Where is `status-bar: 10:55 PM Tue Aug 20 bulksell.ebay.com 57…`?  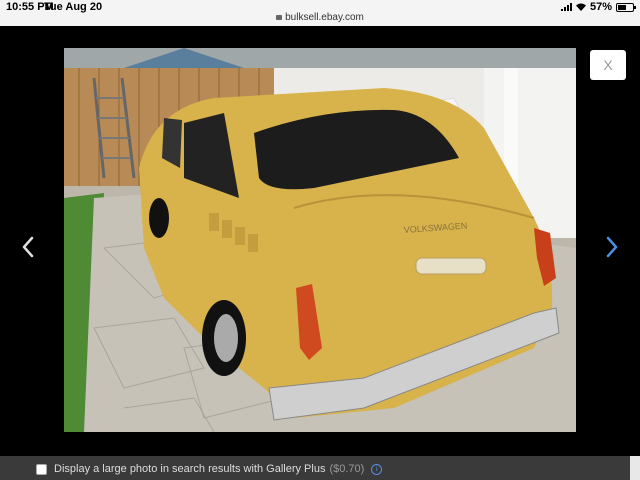
status-bar: 10:55 PM Tue Aug 20 bulksell.ebay.com 57… is located at coordinates (320, 13).